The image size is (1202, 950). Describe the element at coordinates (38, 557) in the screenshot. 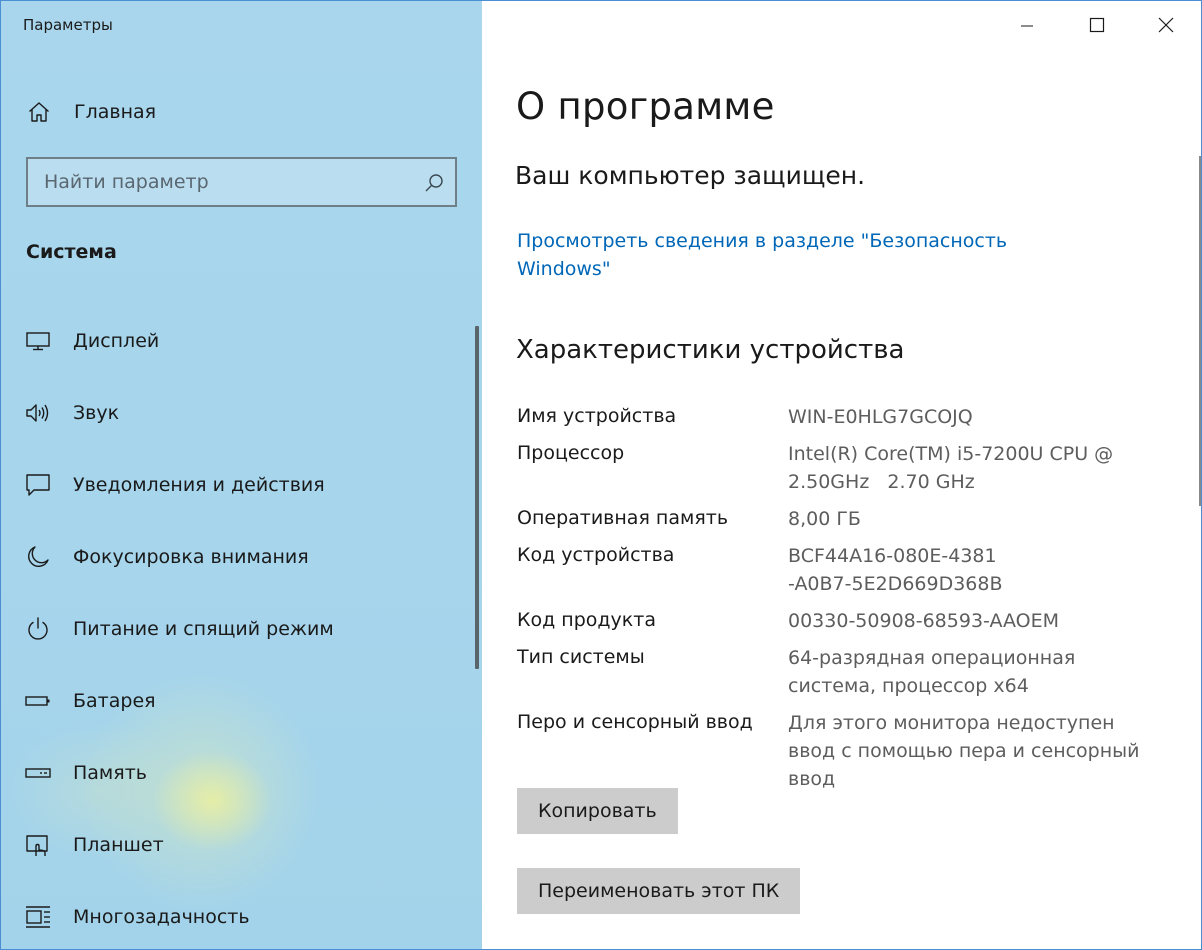

I see `moon-icon` at that location.